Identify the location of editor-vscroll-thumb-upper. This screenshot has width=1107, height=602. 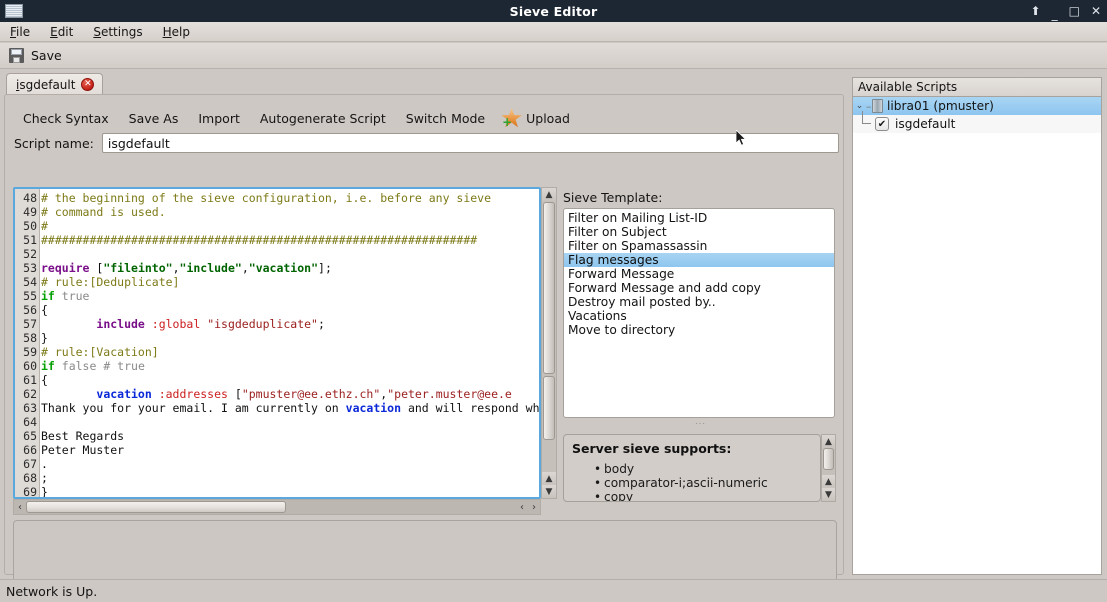
(549, 288).